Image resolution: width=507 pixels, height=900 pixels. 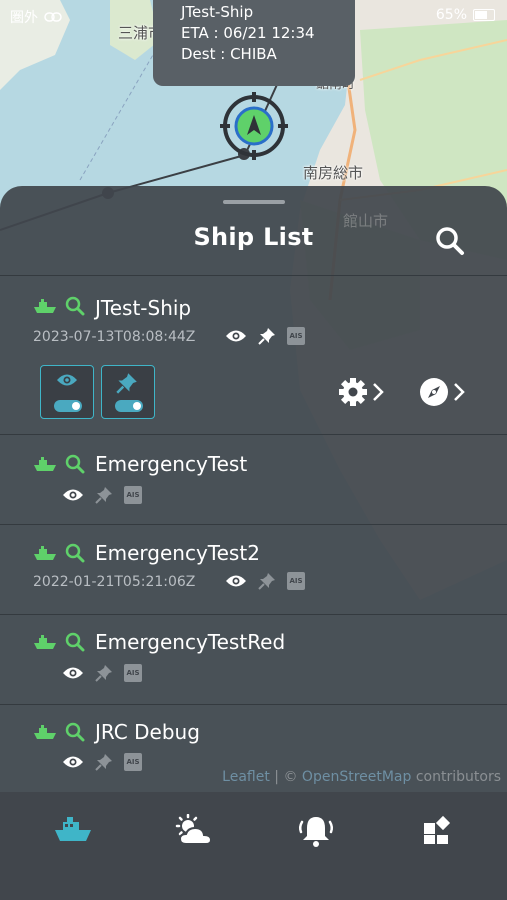 I want to click on compass-icon, so click(x=434, y=392).